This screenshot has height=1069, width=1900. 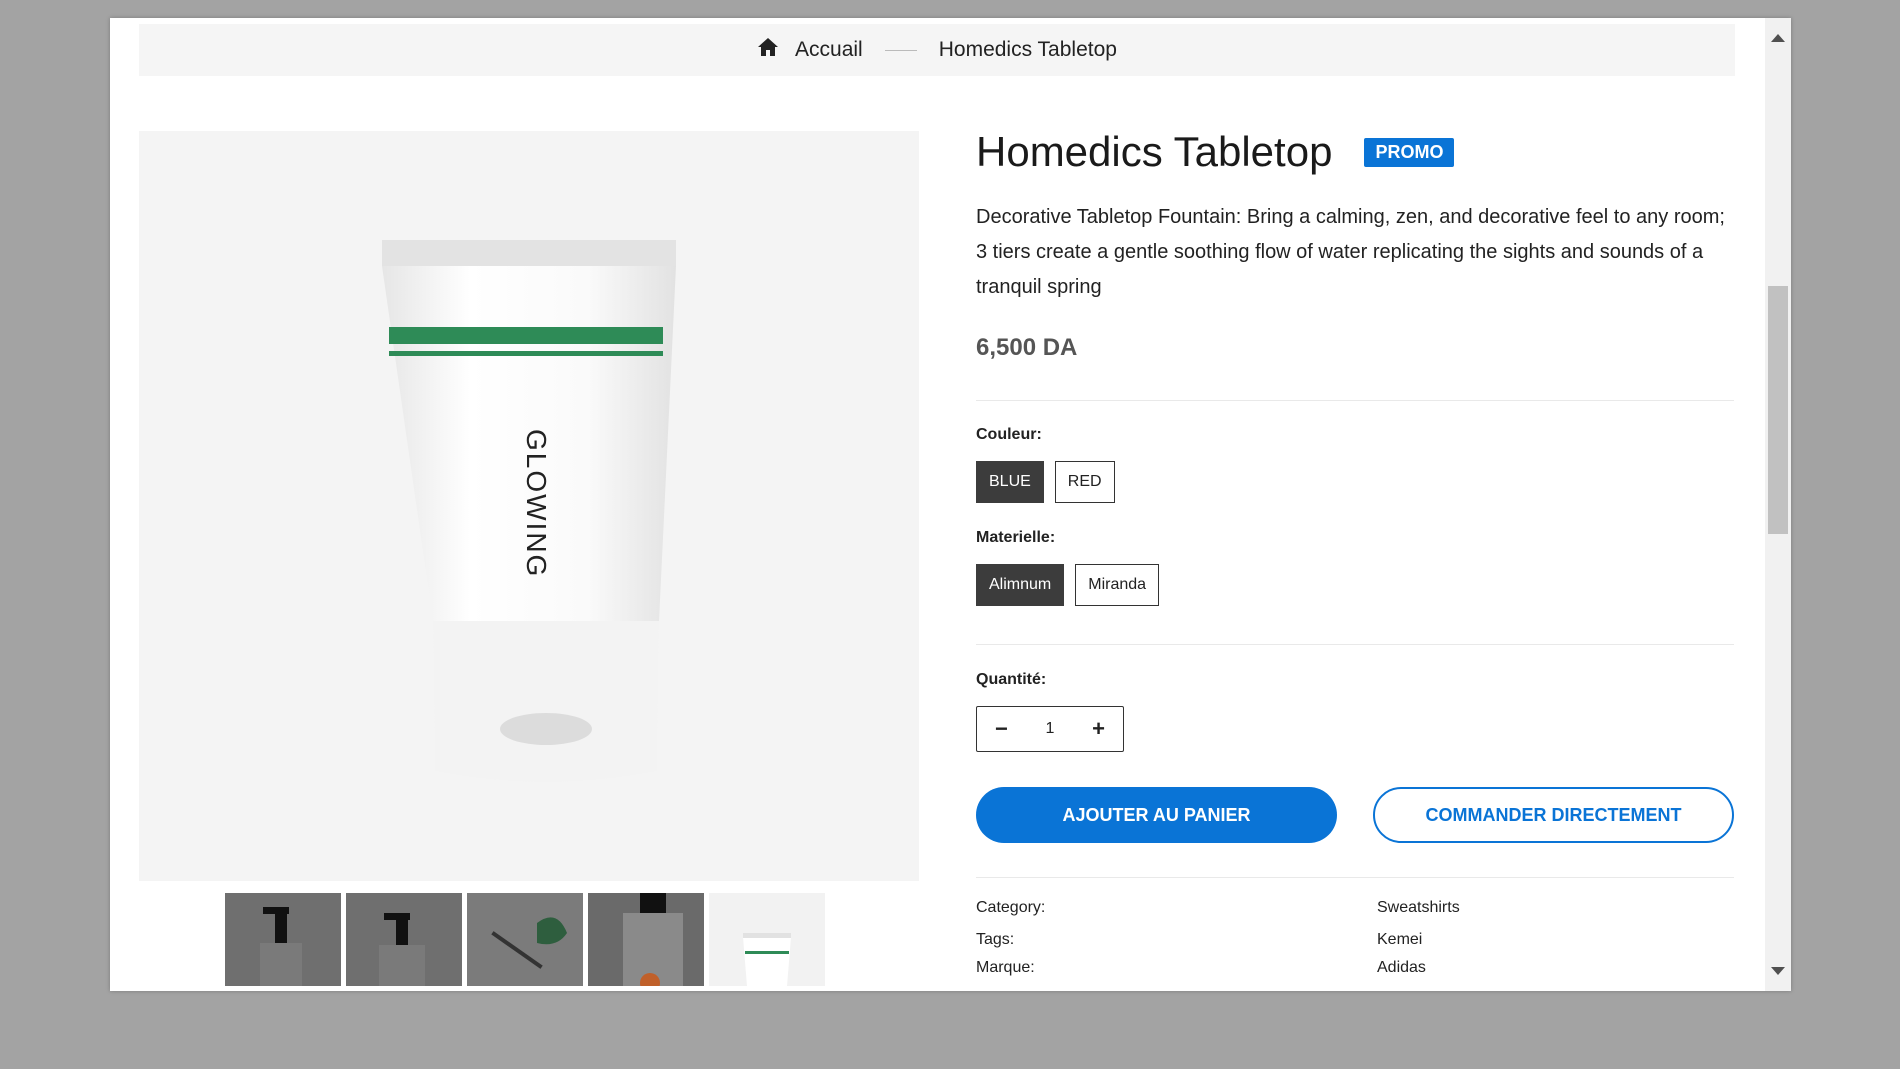 I want to click on color-option-blue: BLUE, so click(x=1010, y=482).